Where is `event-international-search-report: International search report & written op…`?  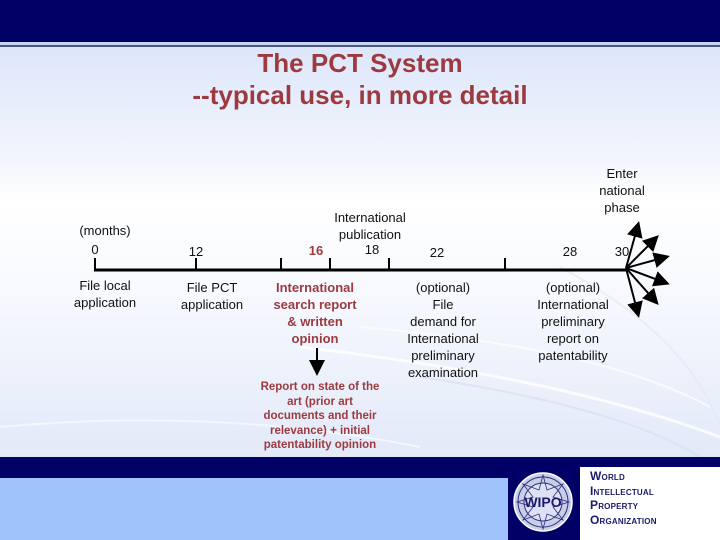 event-international-search-report: International search report & written op… is located at coordinates (315, 313).